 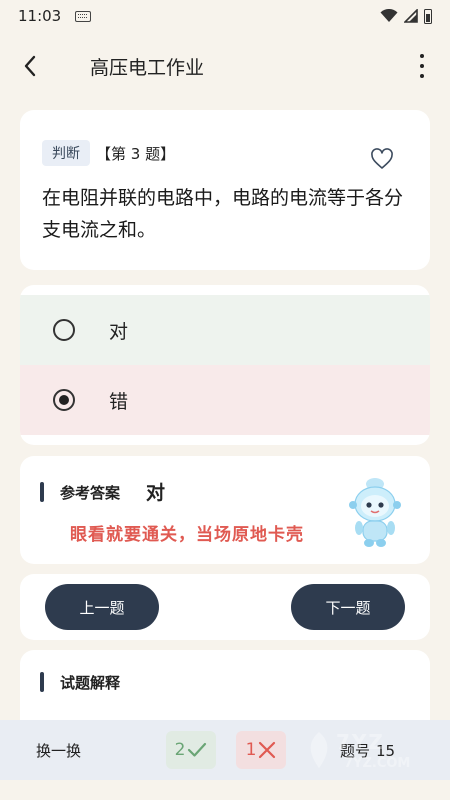 I want to click on next-question-button: 下一题, so click(x=348, y=607).